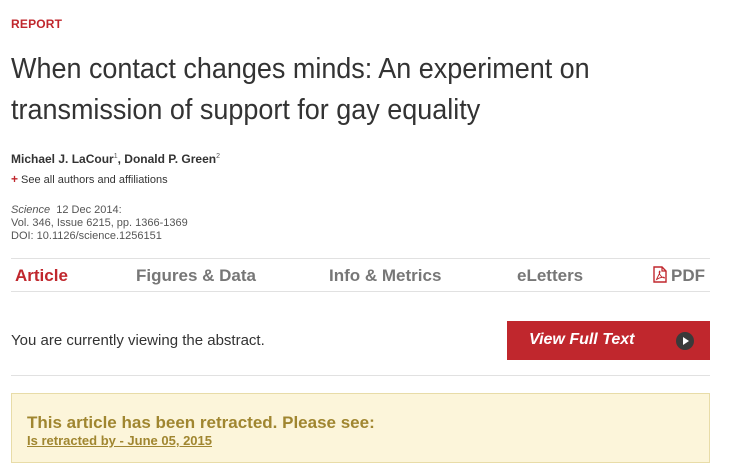 This screenshot has width=732, height=475. I want to click on view-full-text-button: View Full Text, so click(608, 340).